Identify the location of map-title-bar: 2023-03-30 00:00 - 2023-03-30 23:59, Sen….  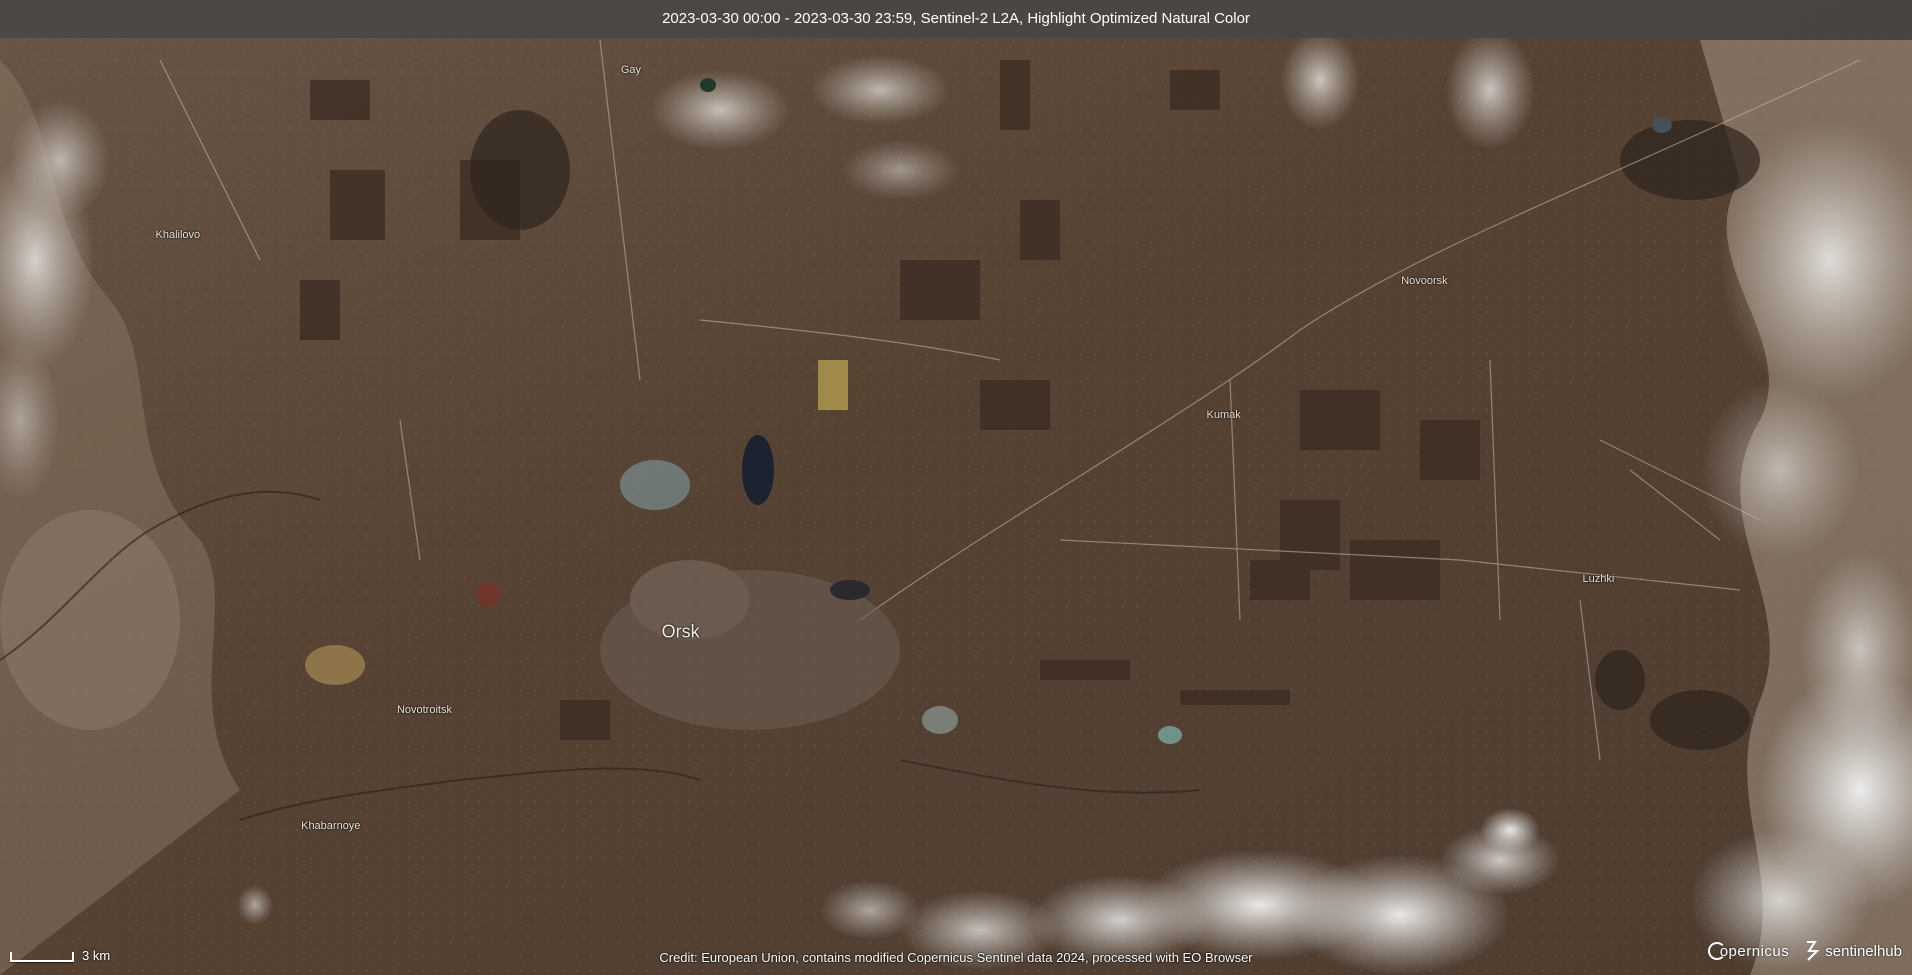
(956, 19).